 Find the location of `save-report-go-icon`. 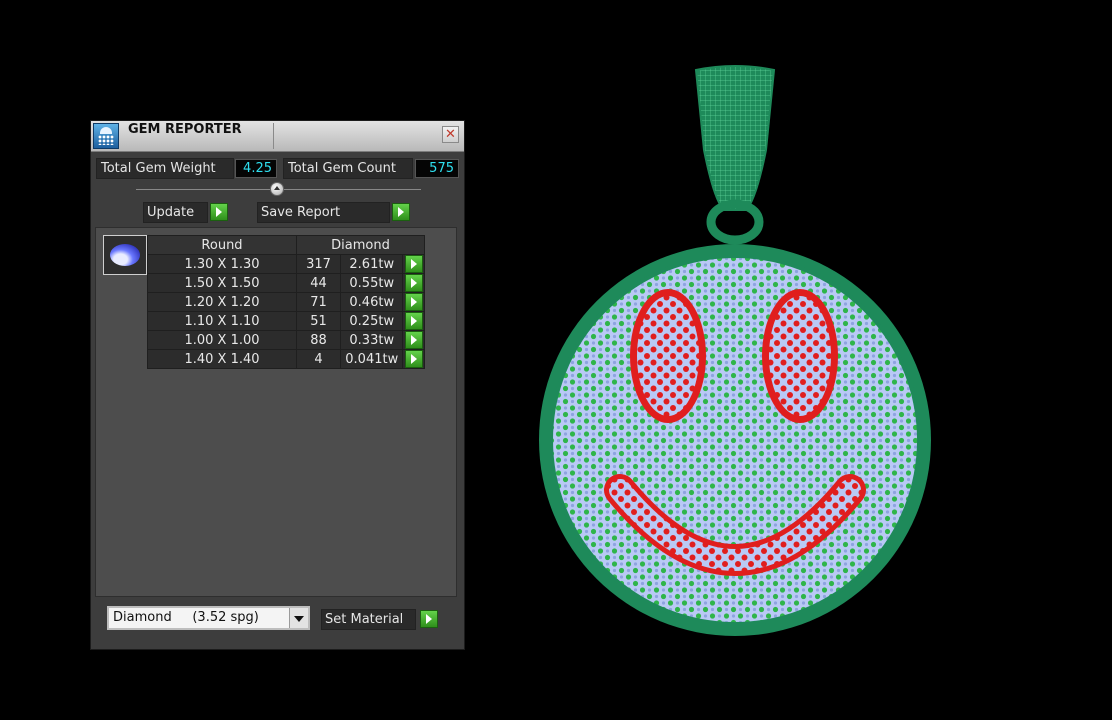

save-report-go-icon is located at coordinates (401, 212).